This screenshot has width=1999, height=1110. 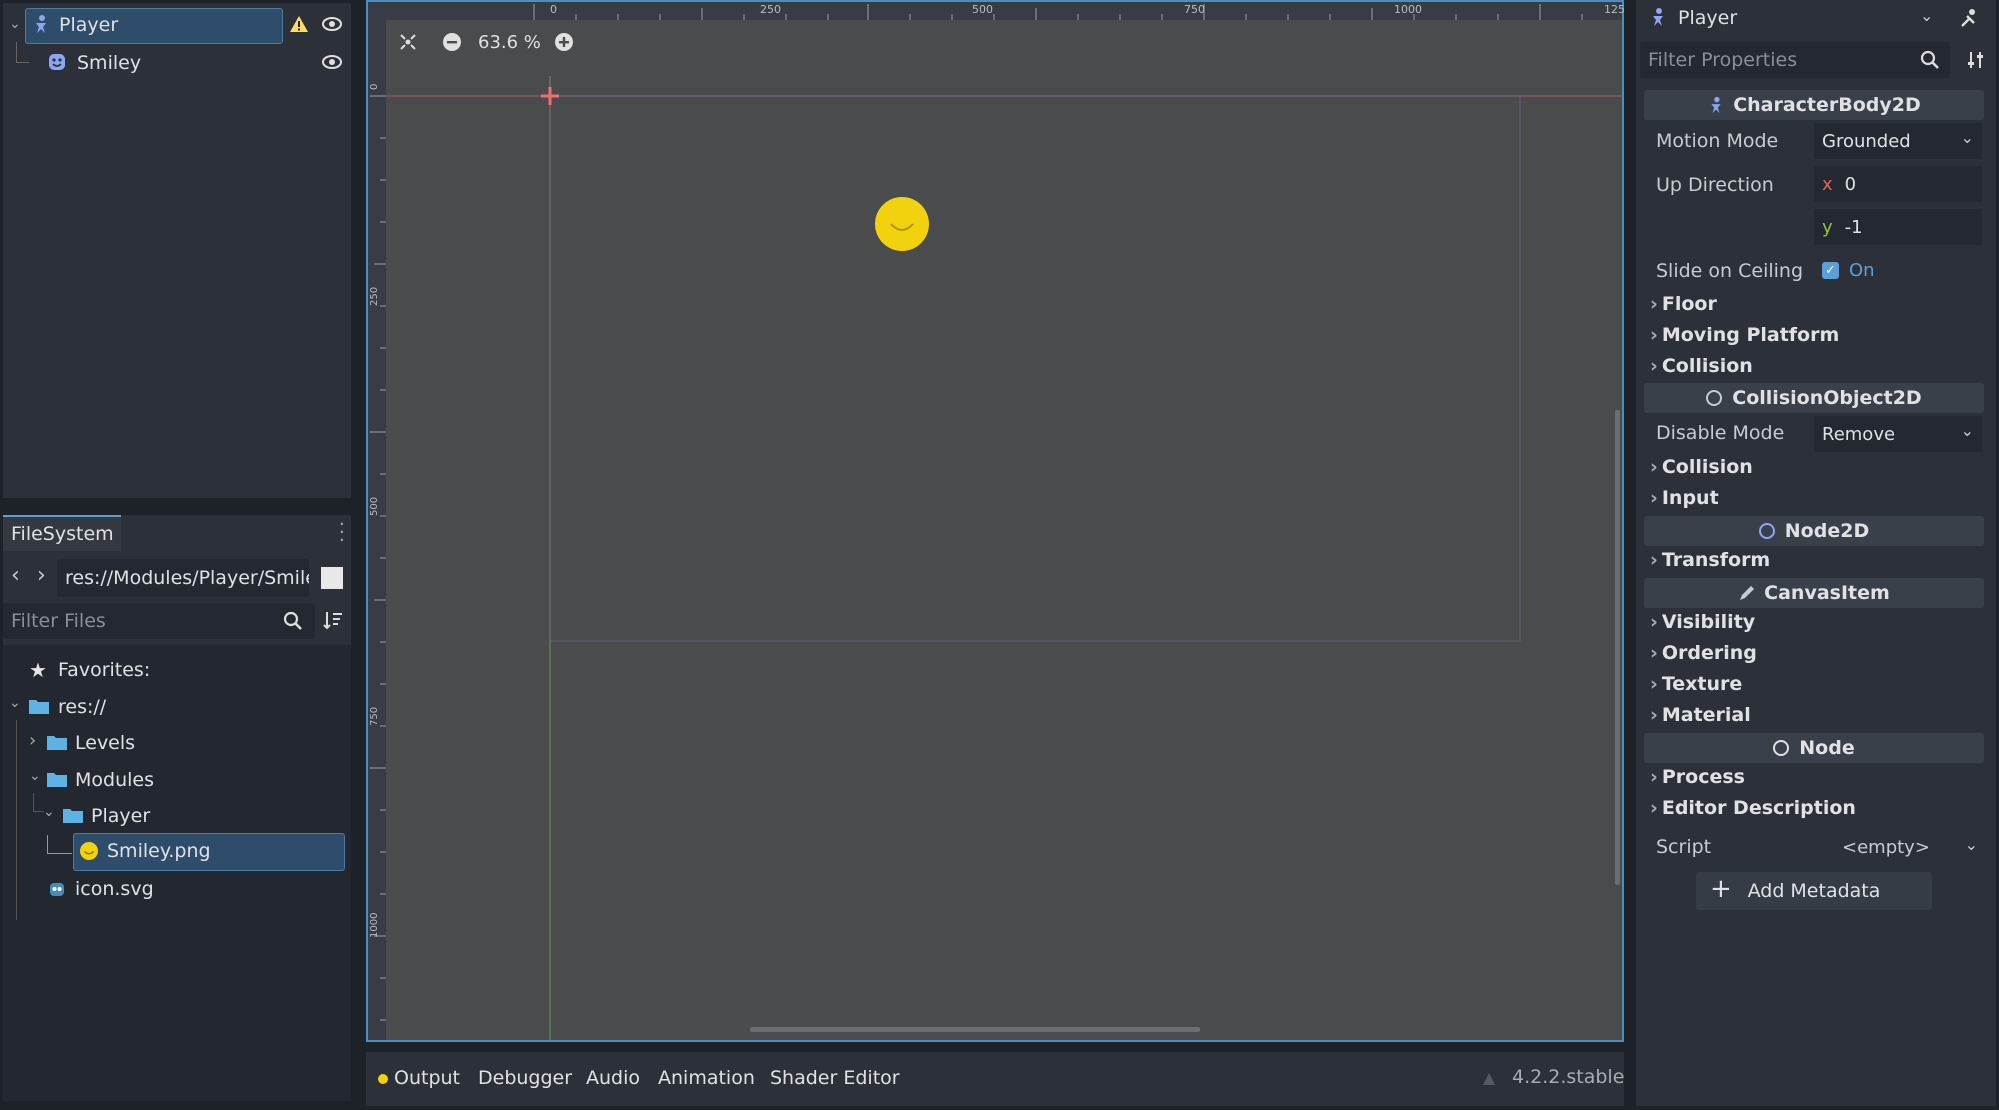 What do you see at coordinates (1701, 366) in the screenshot?
I see `group-collision: › Collision` at bounding box center [1701, 366].